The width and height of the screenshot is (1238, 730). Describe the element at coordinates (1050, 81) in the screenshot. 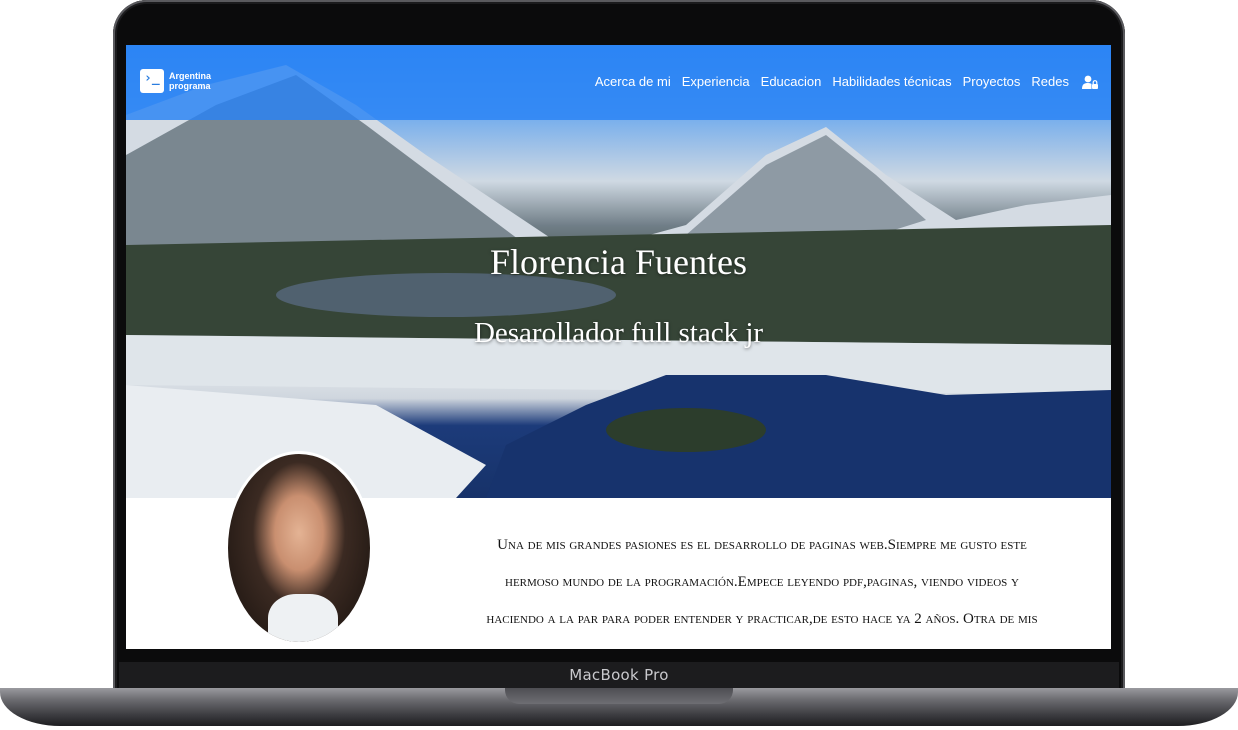

I see `nav-link-redes: Redes` at that location.